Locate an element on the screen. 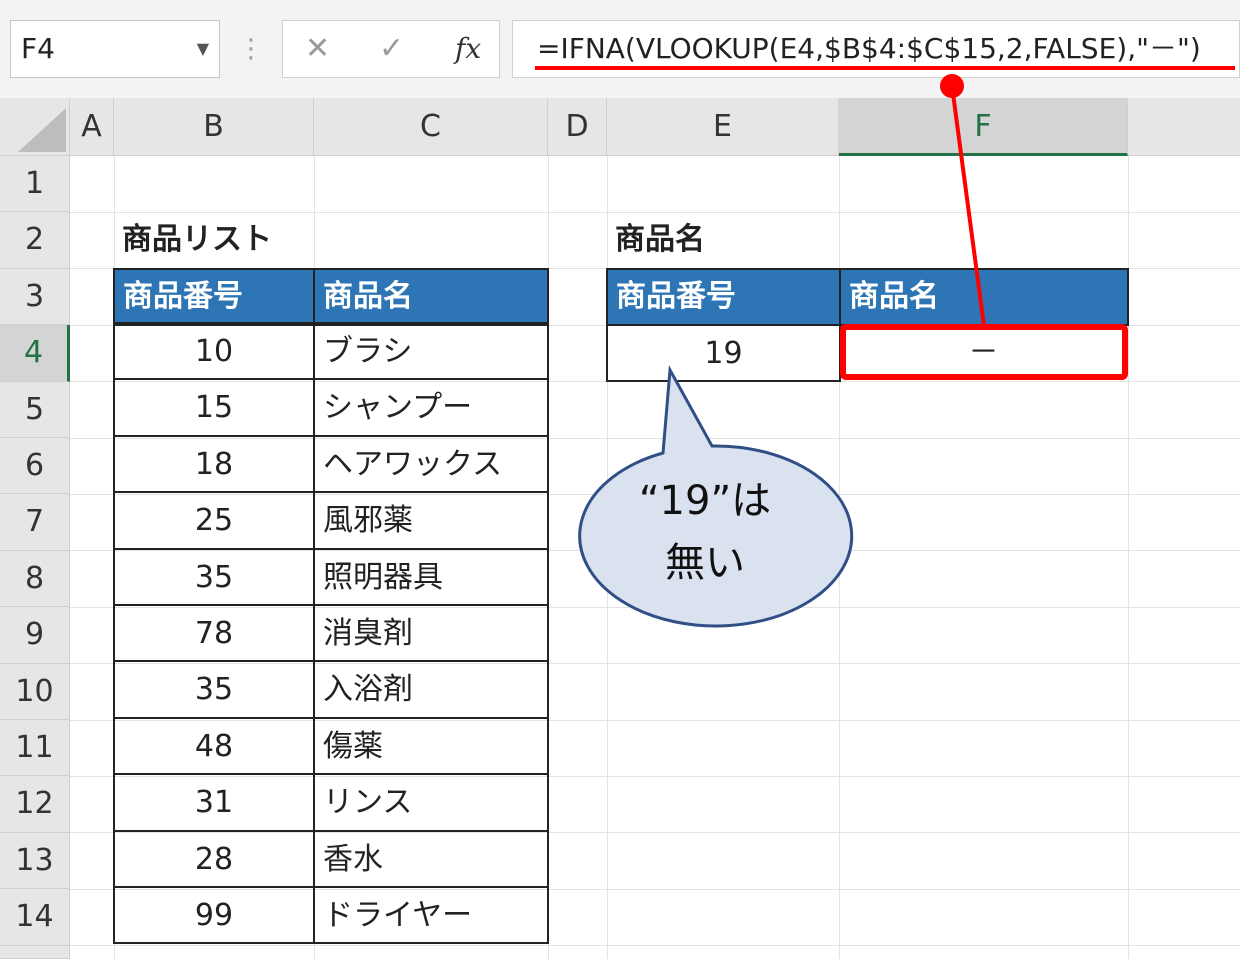  callout-line-1: “19”は is located at coordinates (705, 501).